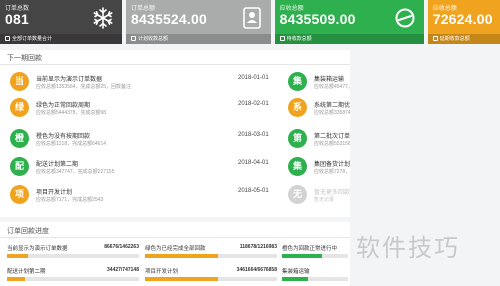 The image size is (500, 286). I want to click on item-name: 集团备货计划, so click(332, 165).